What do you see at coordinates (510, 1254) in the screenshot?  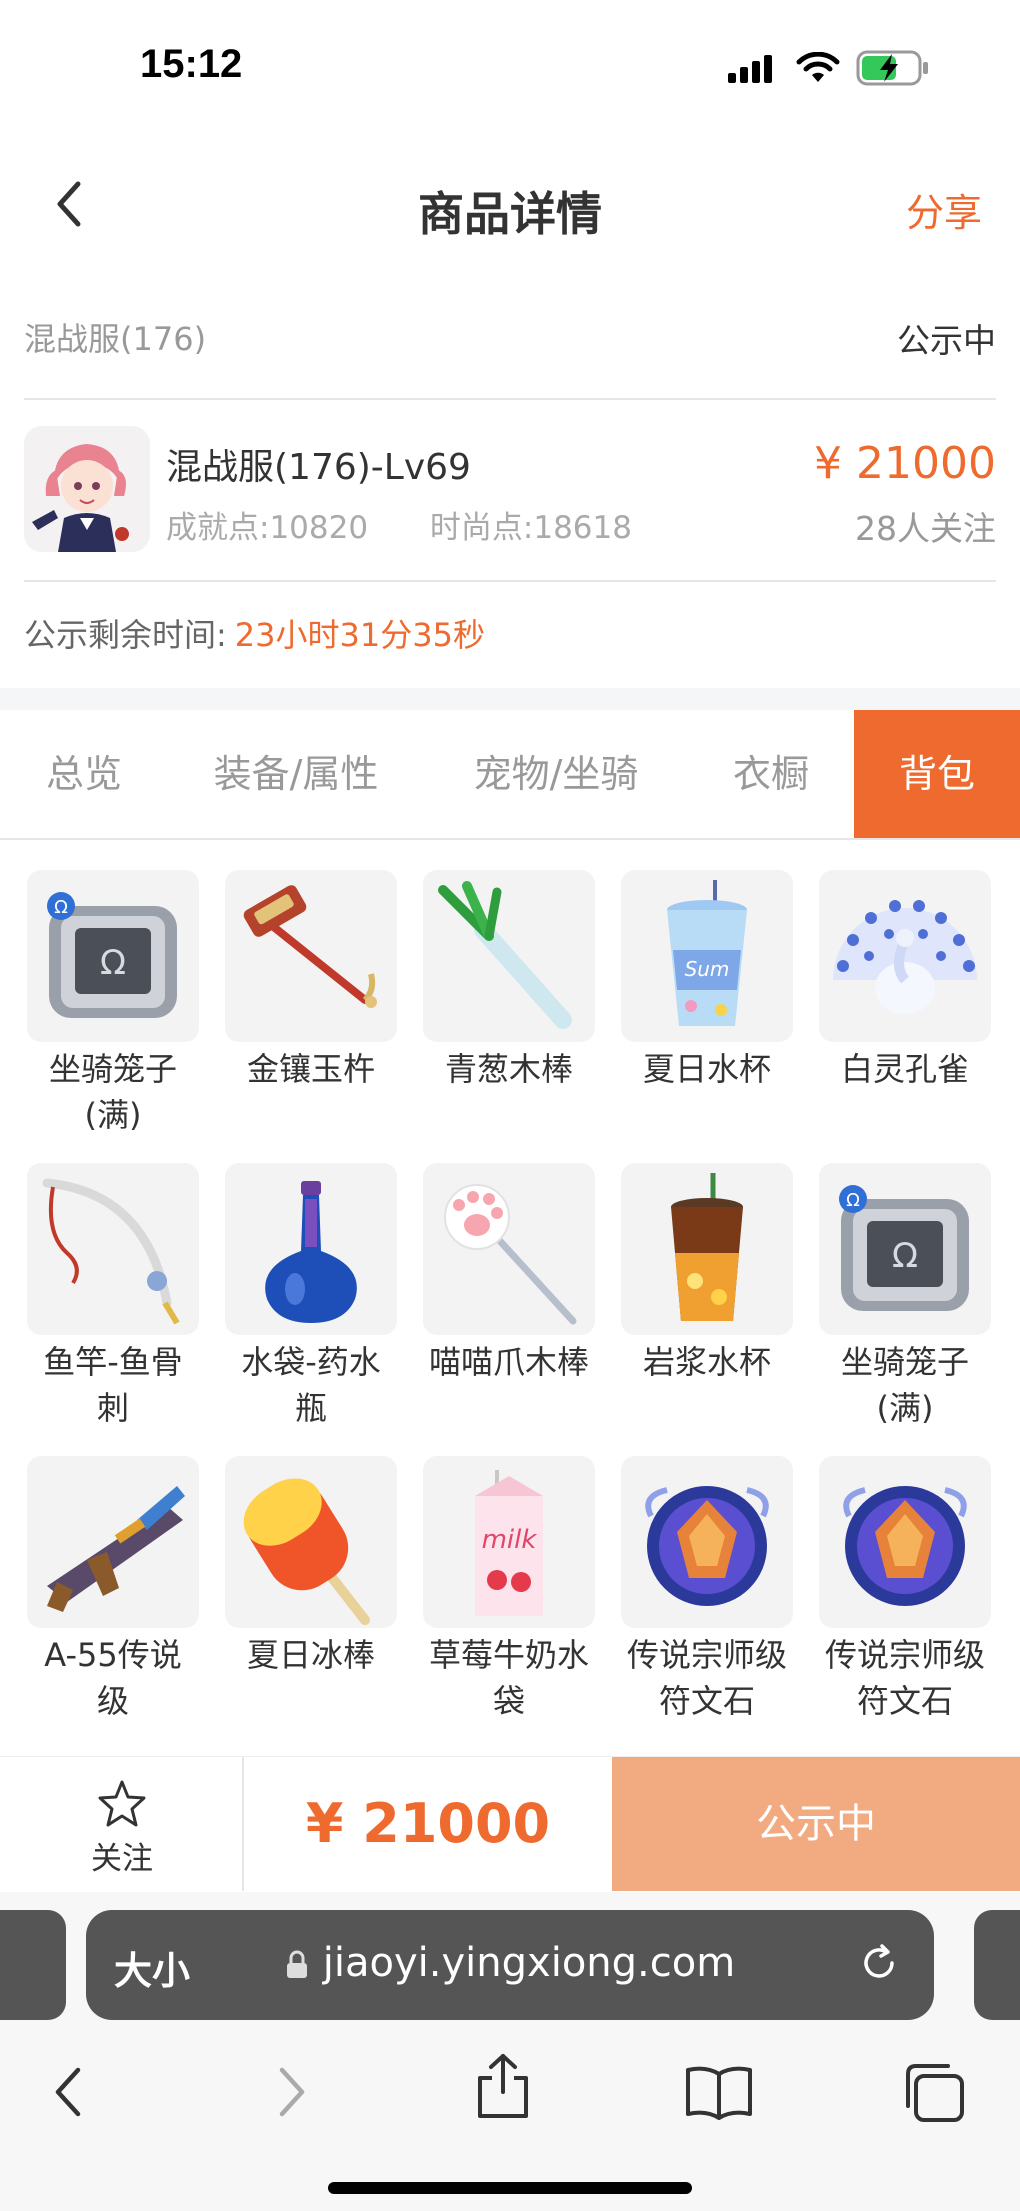 I see `paw-wand-icon` at bounding box center [510, 1254].